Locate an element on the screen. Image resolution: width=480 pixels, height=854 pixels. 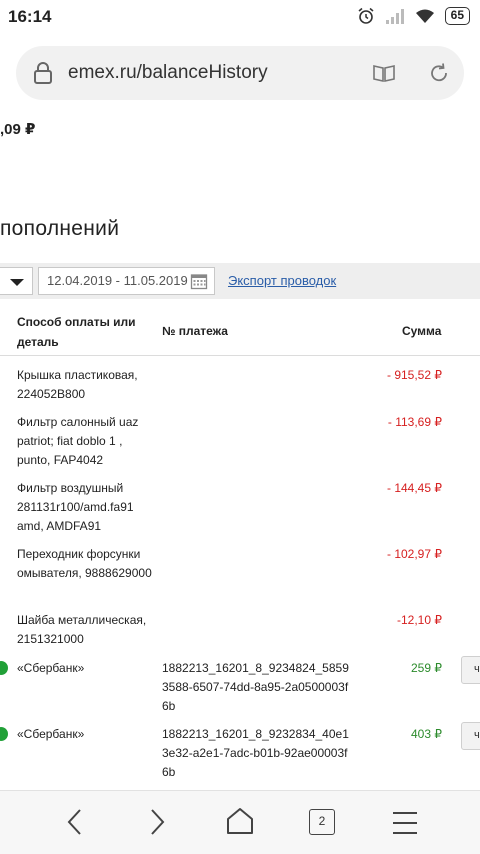
calendar-icon is located at coordinates (199, 281).